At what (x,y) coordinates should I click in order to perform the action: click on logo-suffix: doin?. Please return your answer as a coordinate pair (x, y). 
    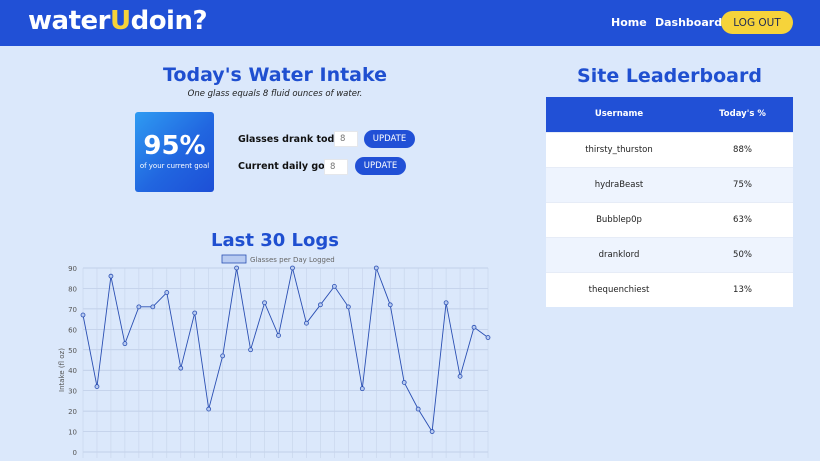
    Looking at the image, I should click on (169, 21).